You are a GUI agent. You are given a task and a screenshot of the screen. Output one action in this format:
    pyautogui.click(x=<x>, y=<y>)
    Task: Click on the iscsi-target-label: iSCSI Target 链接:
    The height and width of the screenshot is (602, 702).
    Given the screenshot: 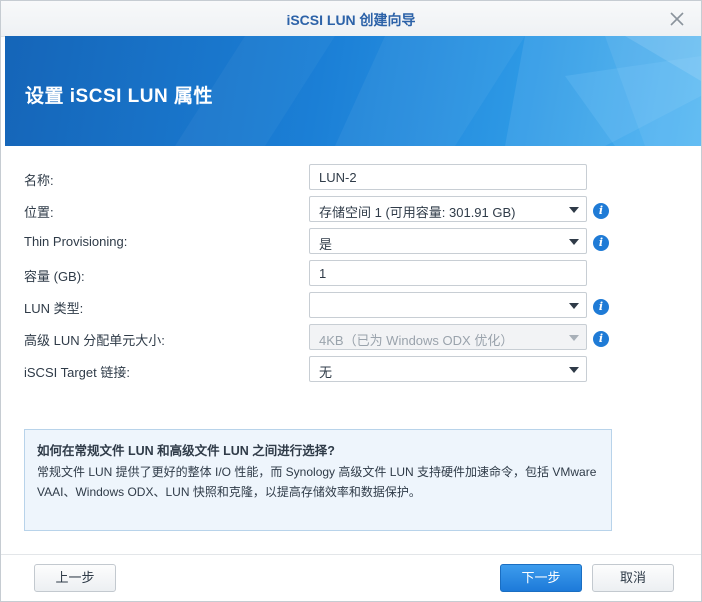 What is the action you would take?
    pyautogui.click(x=77, y=372)
    